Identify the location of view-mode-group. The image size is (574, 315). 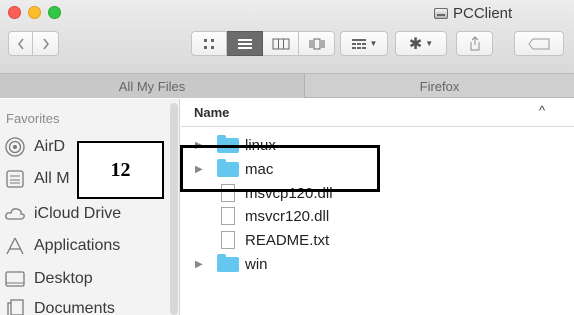
(263, 43).